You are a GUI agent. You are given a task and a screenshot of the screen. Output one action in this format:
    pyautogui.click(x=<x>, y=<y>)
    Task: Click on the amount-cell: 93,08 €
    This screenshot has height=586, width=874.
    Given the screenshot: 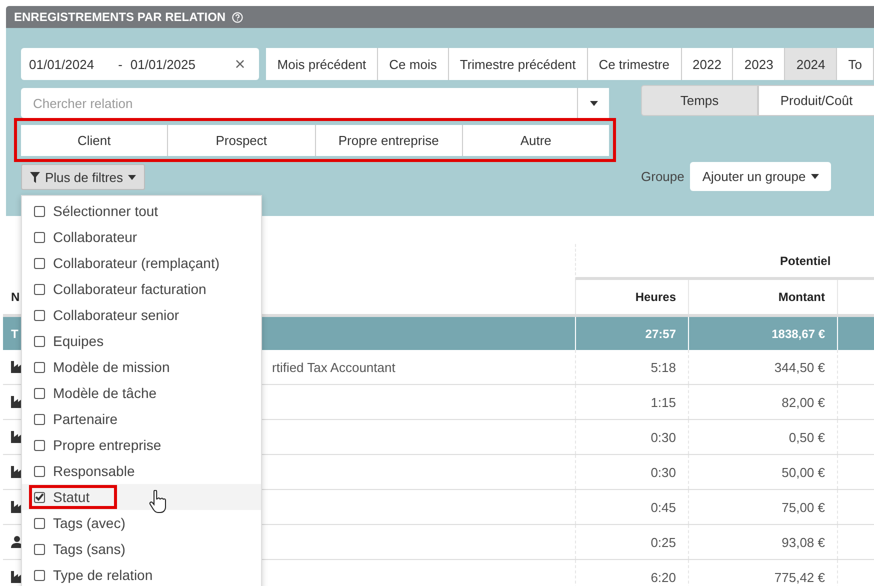 What is the action you would take?
    pyautogui.click(x=803, y=542)
    